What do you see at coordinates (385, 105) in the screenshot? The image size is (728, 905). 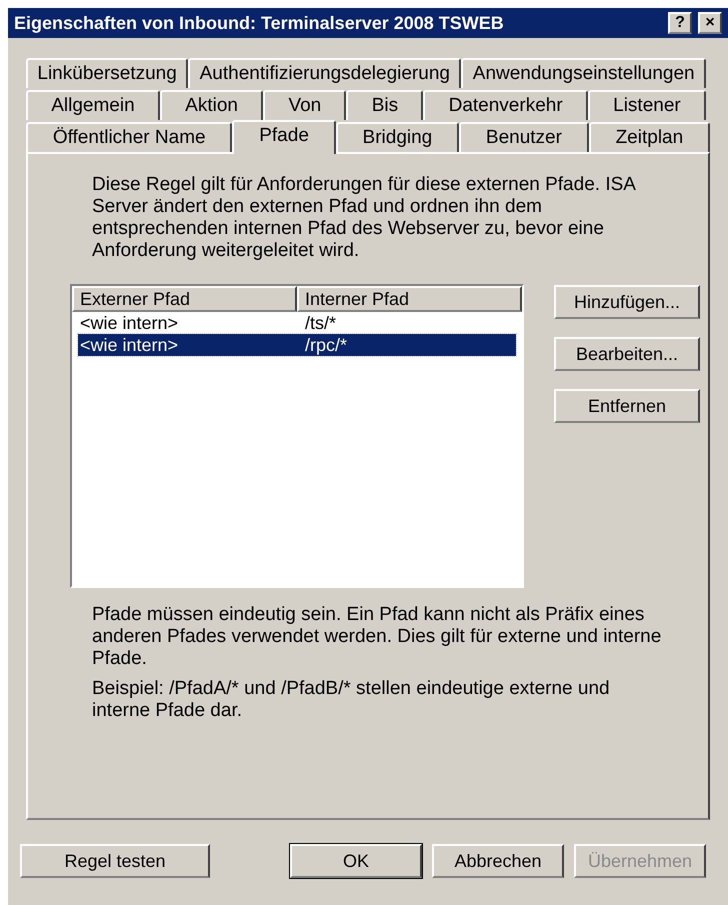 I see `tab: Bis` at bounding box center [385, 105].